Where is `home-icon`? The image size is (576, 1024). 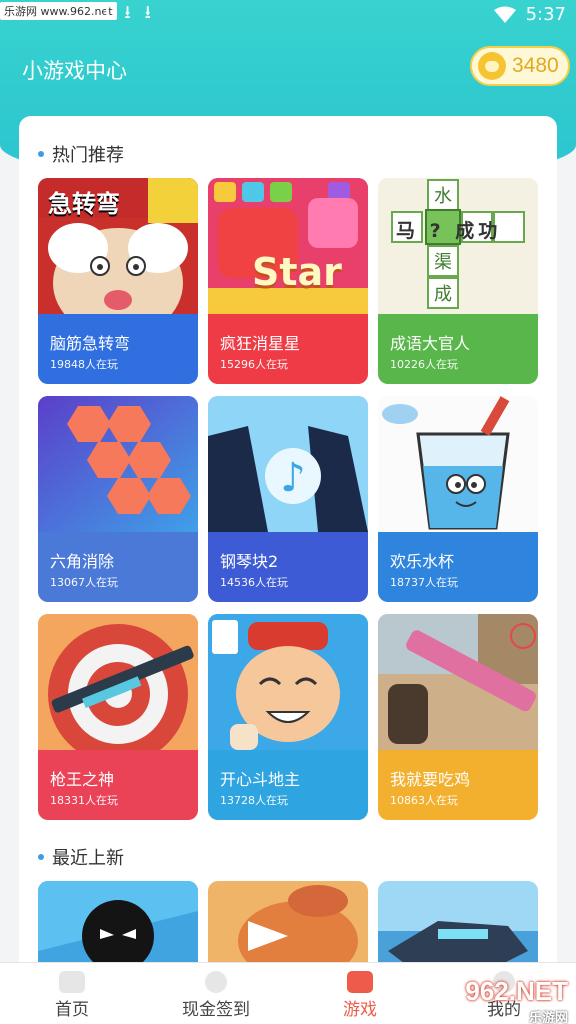 home-icon is located at coordinates (72, 982).